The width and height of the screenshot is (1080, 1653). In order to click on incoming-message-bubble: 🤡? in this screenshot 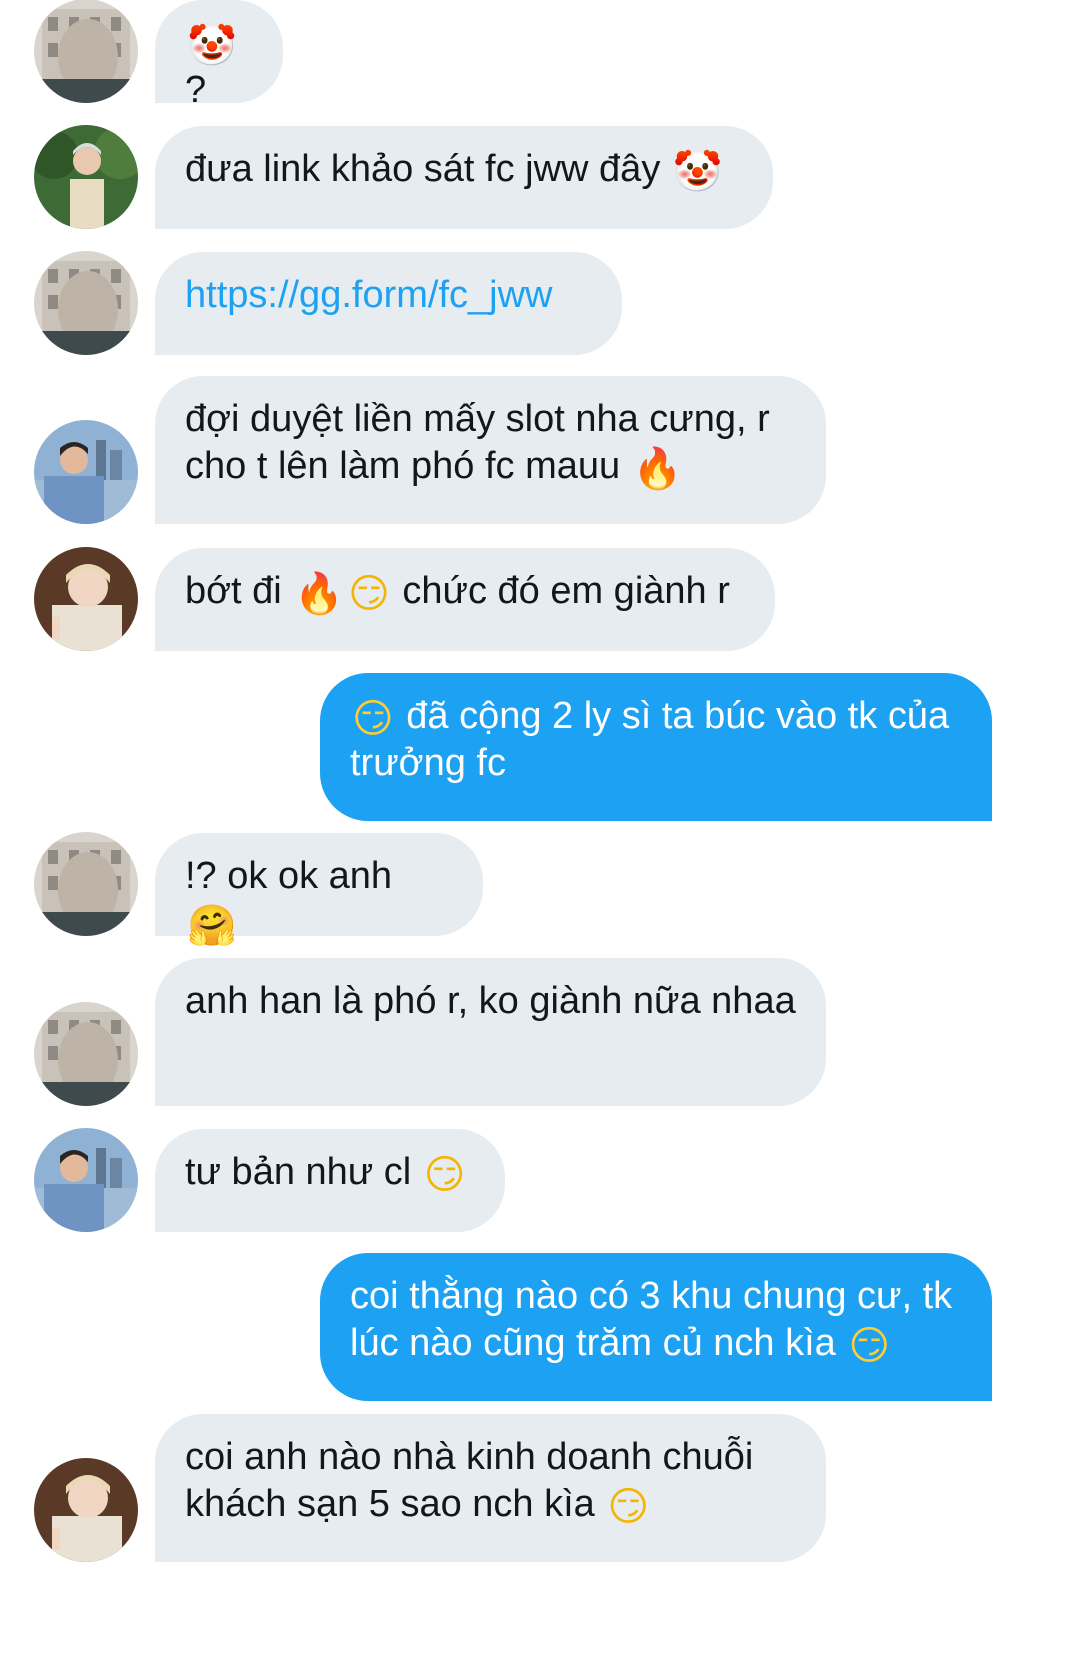, I will do `click(219, 55)`.